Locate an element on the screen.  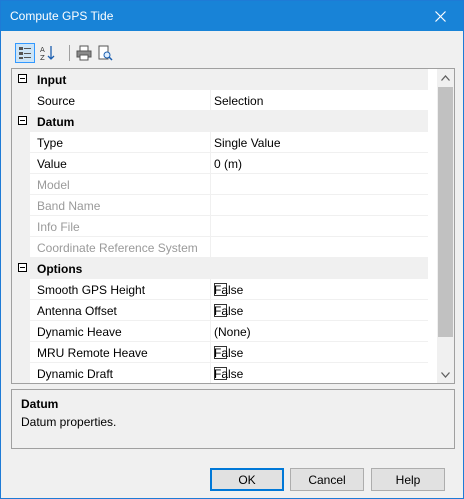
svg-text: A is located at coordinates (42, 50).